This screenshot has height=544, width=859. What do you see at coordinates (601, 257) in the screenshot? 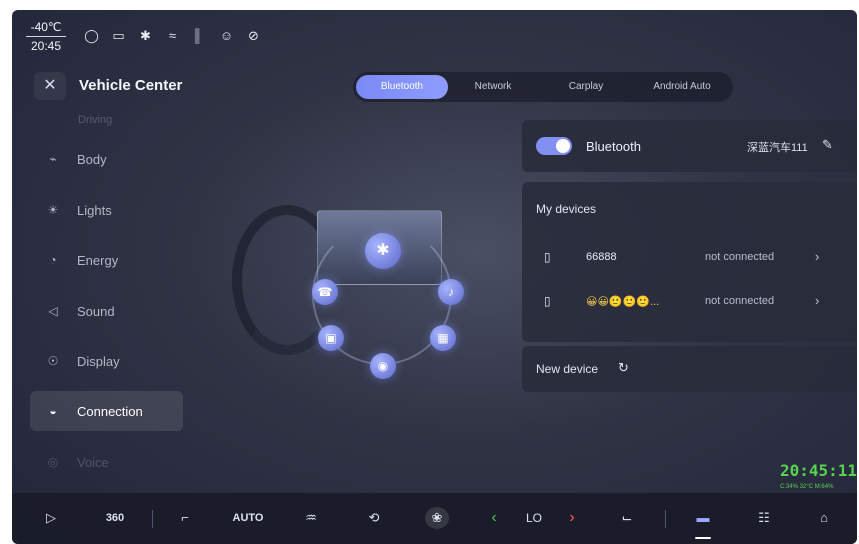
I see `device-name: 66888` at bounding box center [601, 257].